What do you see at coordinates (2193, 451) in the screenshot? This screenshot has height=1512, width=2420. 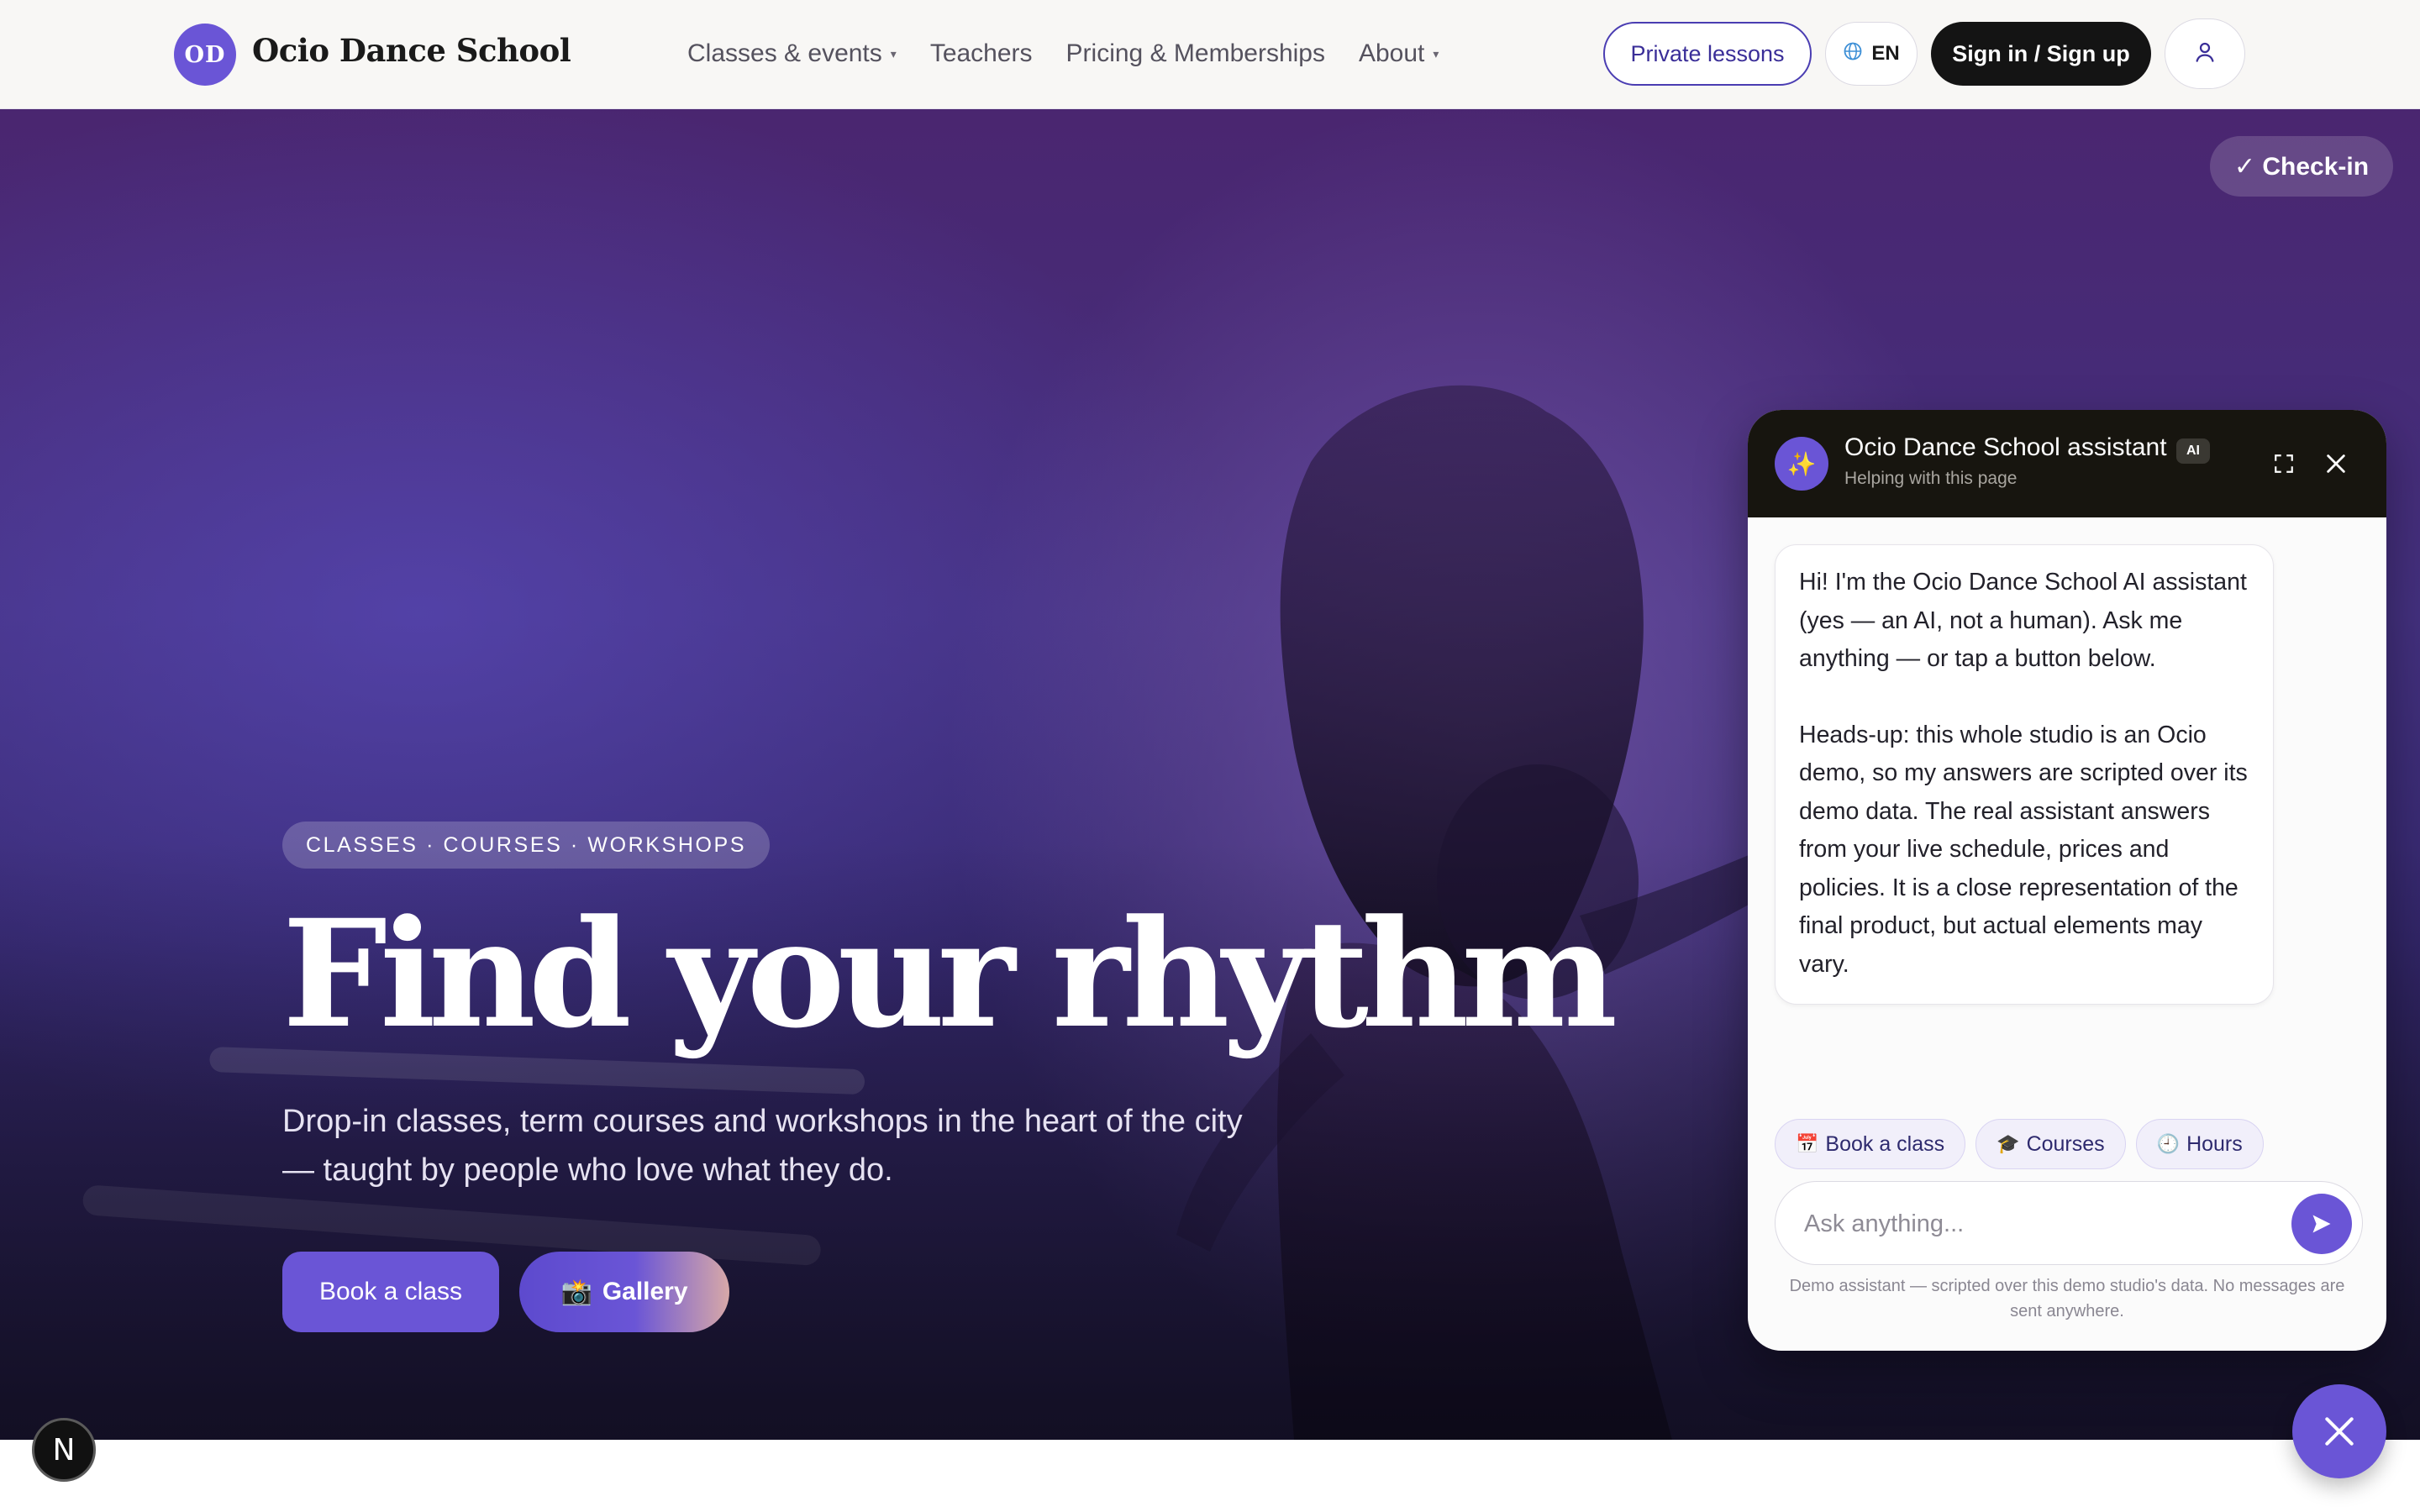 I see `ai-badge: AI` at bounding box center [2193, 451].